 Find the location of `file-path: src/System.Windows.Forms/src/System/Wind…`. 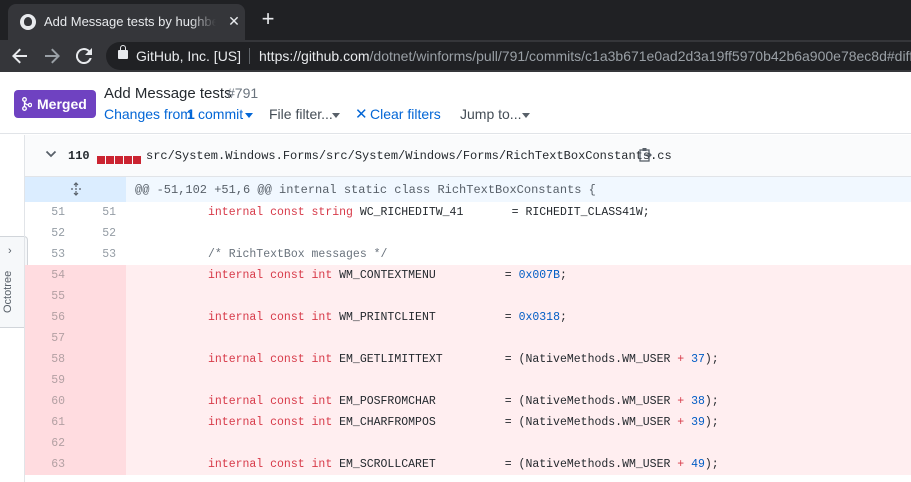

file-path: src/System.Windows.Forms/src/System/Wind… is located at coordinates (409, 156).